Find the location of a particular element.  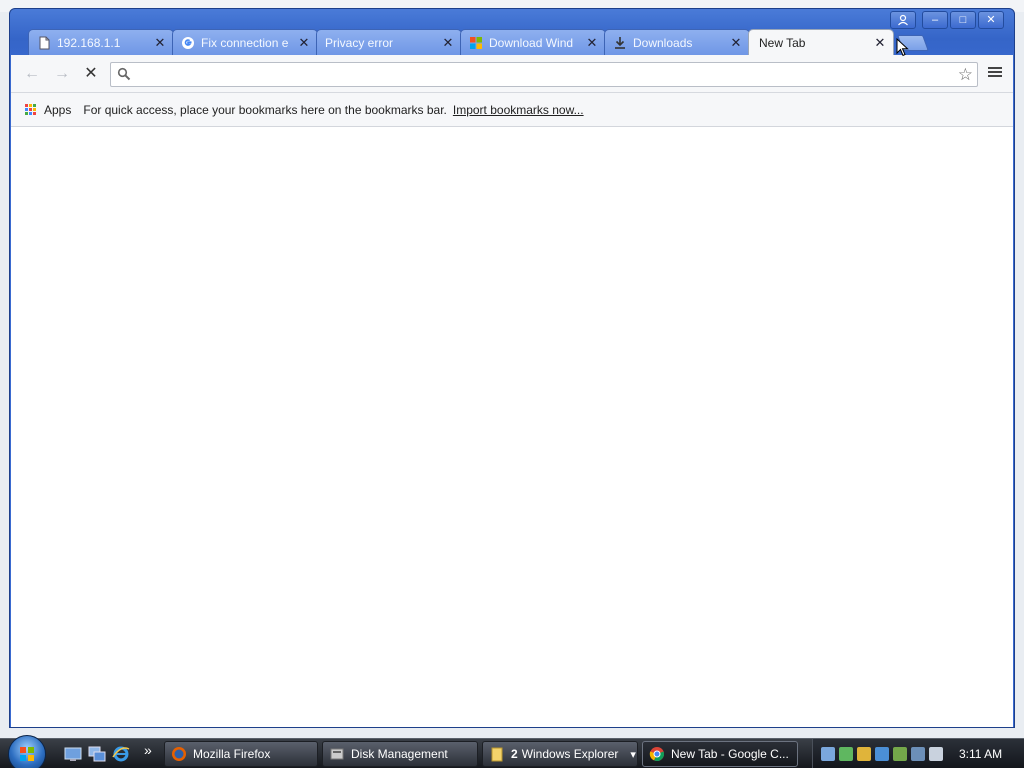

tab-title: New Tab is located at coordinates (782, 42).